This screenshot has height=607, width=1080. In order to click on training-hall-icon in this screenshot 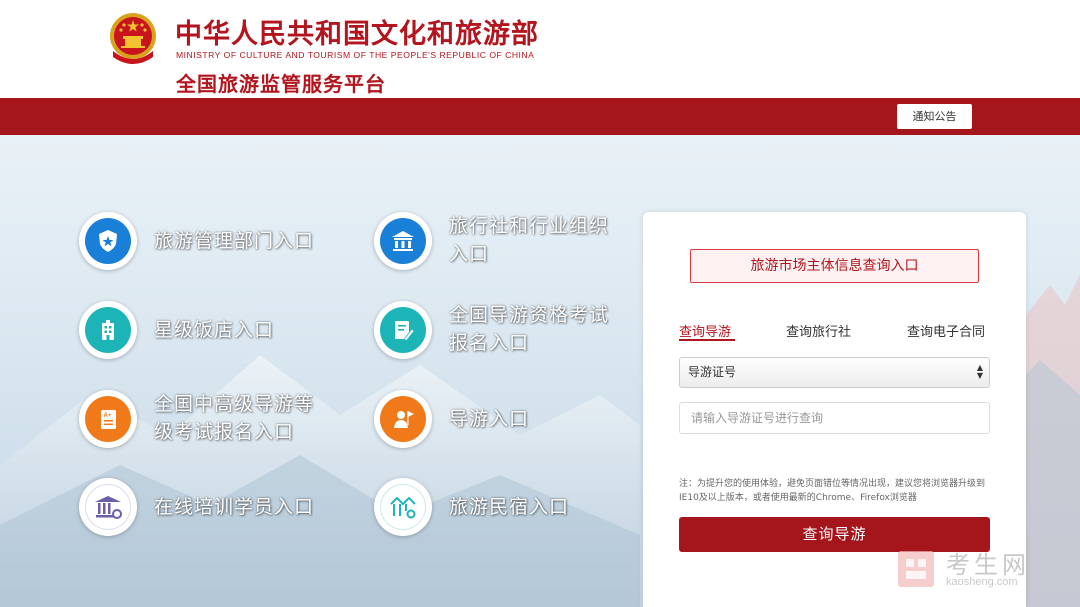, I will do `click(108, 507)`.